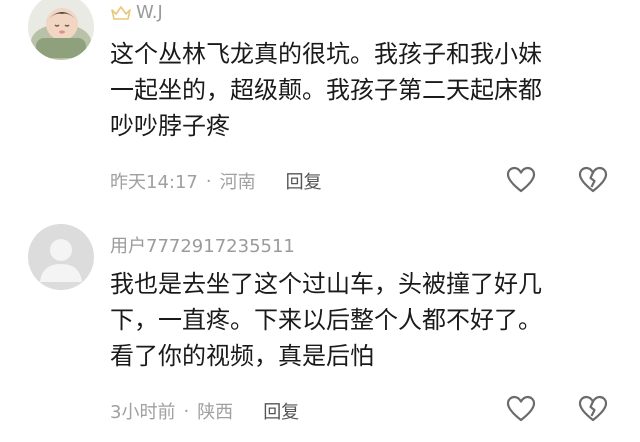 This screenshot has width=640, height=442. I want to click on comment-text-line: 我也是去坐了这个过山车，头被撞了好几, so click(326, 284).